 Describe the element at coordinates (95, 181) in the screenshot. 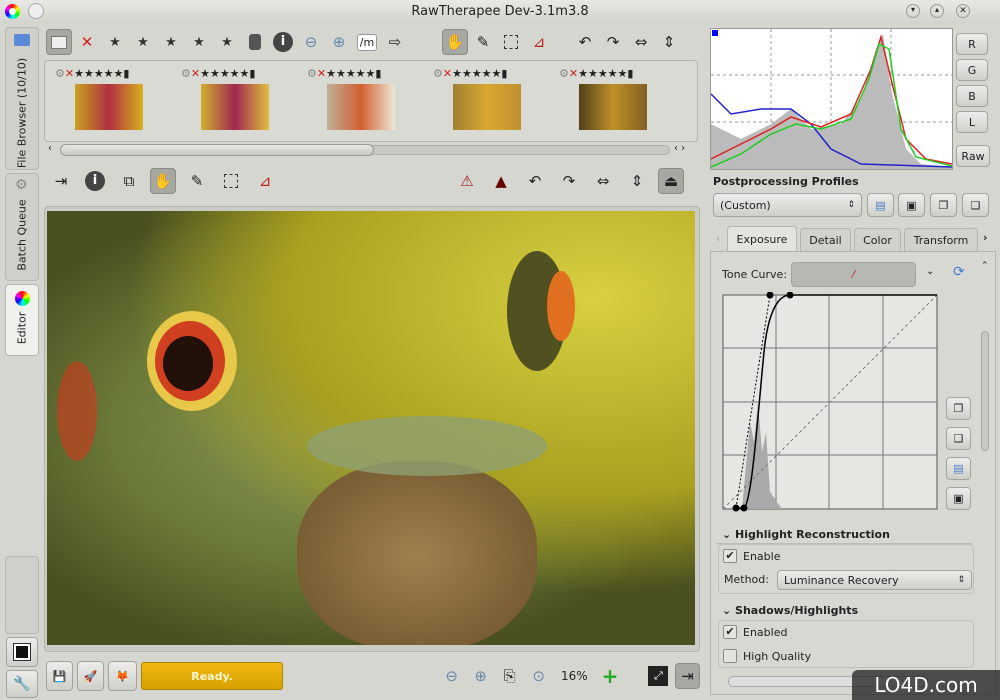

I see `info-button-editor: i` at that location.